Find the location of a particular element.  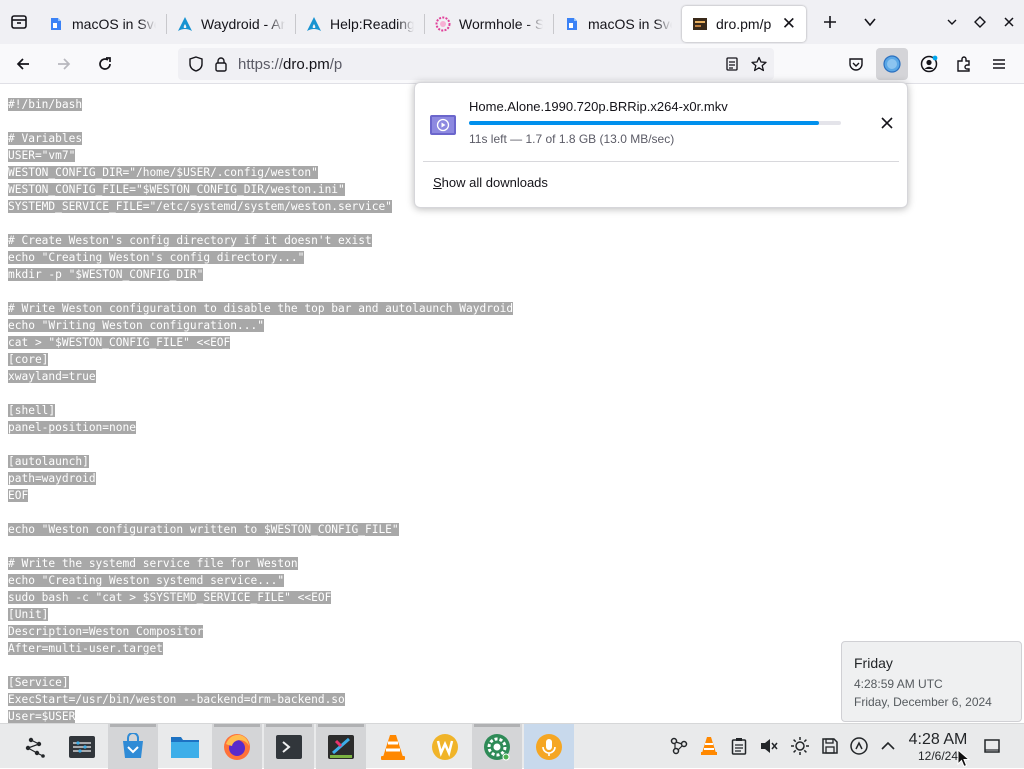

tab-help-reading: Help:Reading is located at coordinates (360, 24).